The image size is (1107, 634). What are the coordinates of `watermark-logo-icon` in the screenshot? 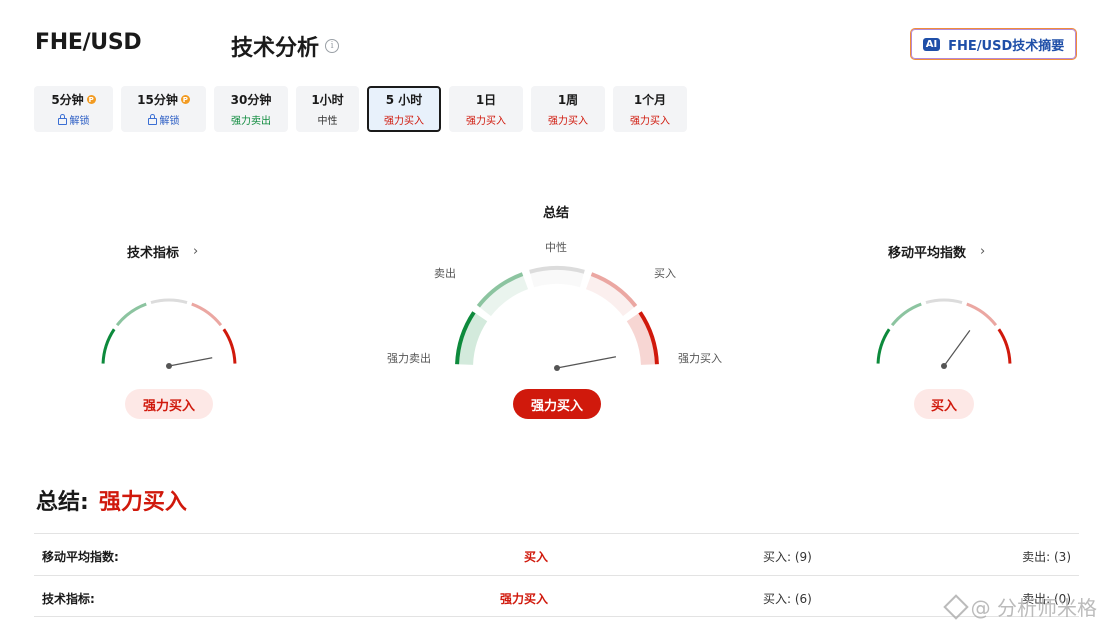 It's located at (955, 606).